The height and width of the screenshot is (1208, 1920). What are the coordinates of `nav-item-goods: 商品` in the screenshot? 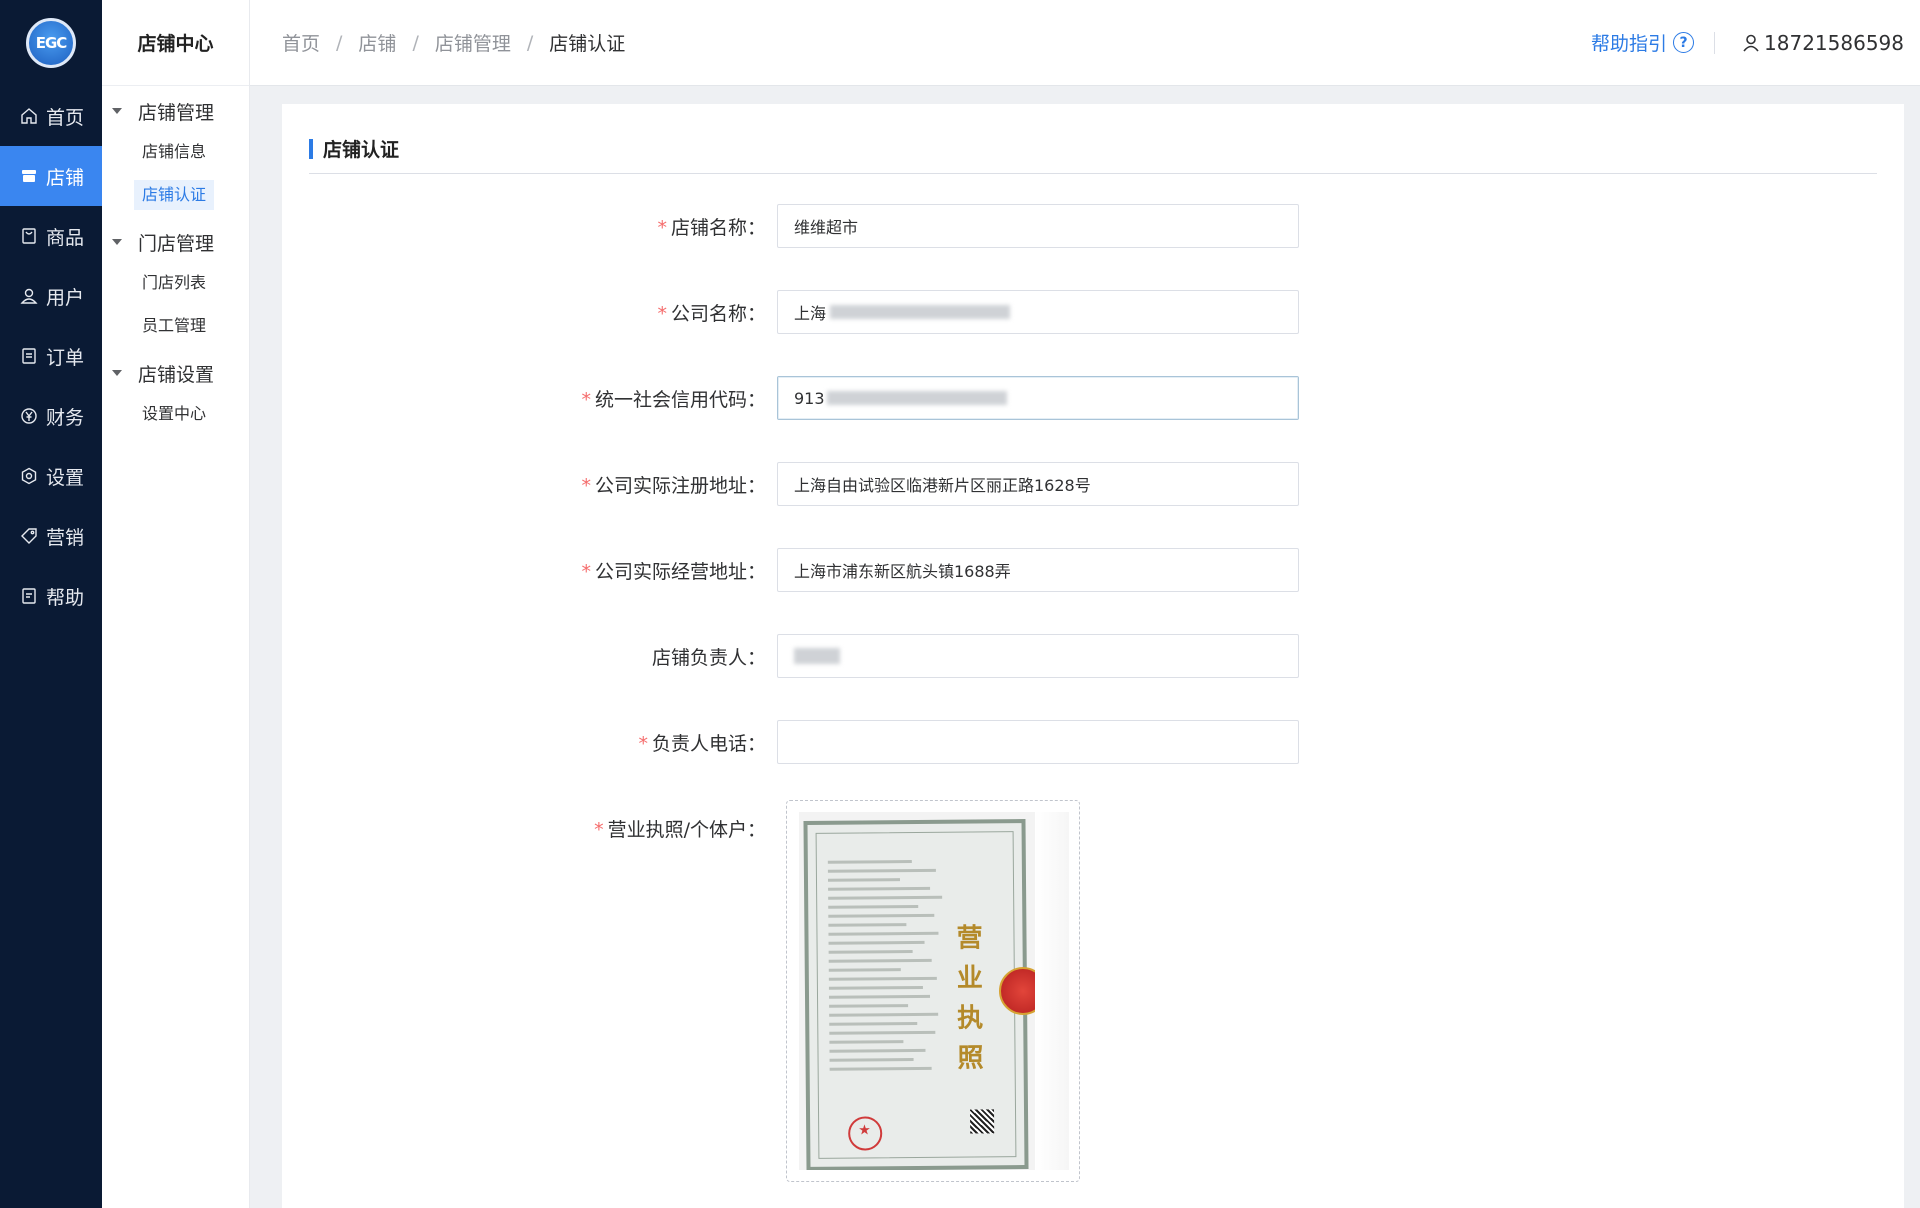 It's located at (51, 236).